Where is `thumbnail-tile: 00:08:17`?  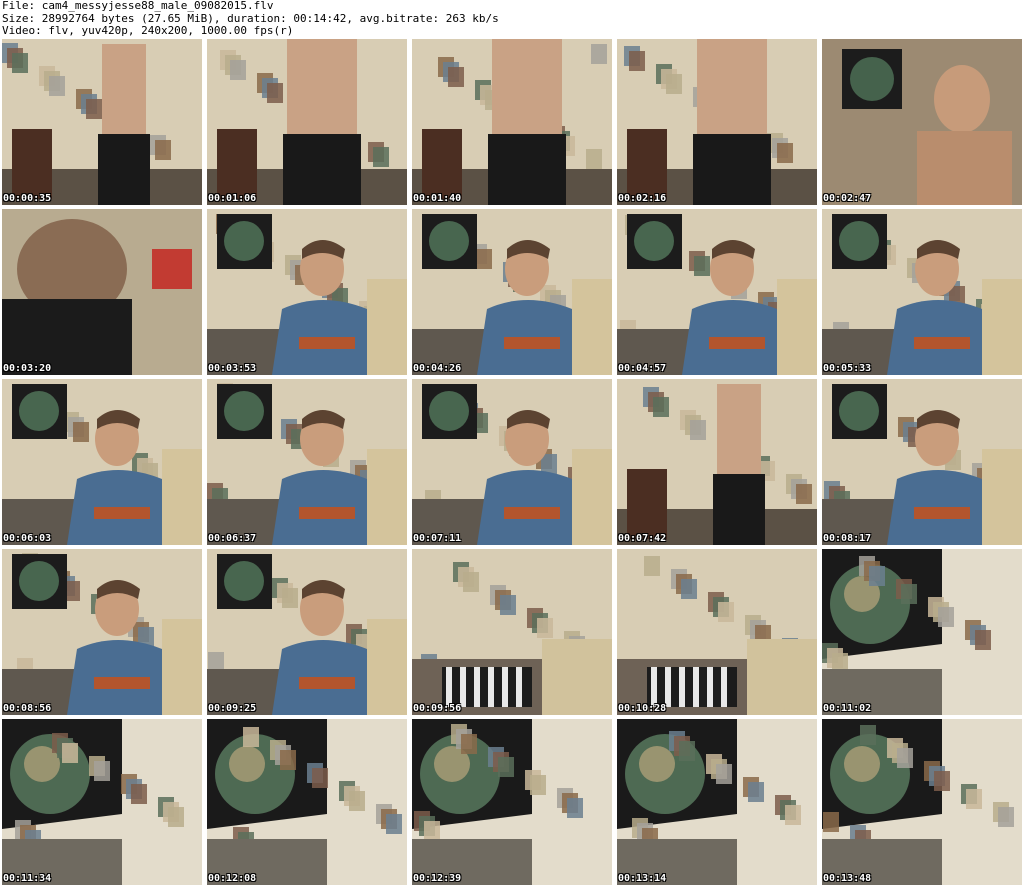 thumbnail-tile: 00:08:17 is located at coordinates (922, 462).